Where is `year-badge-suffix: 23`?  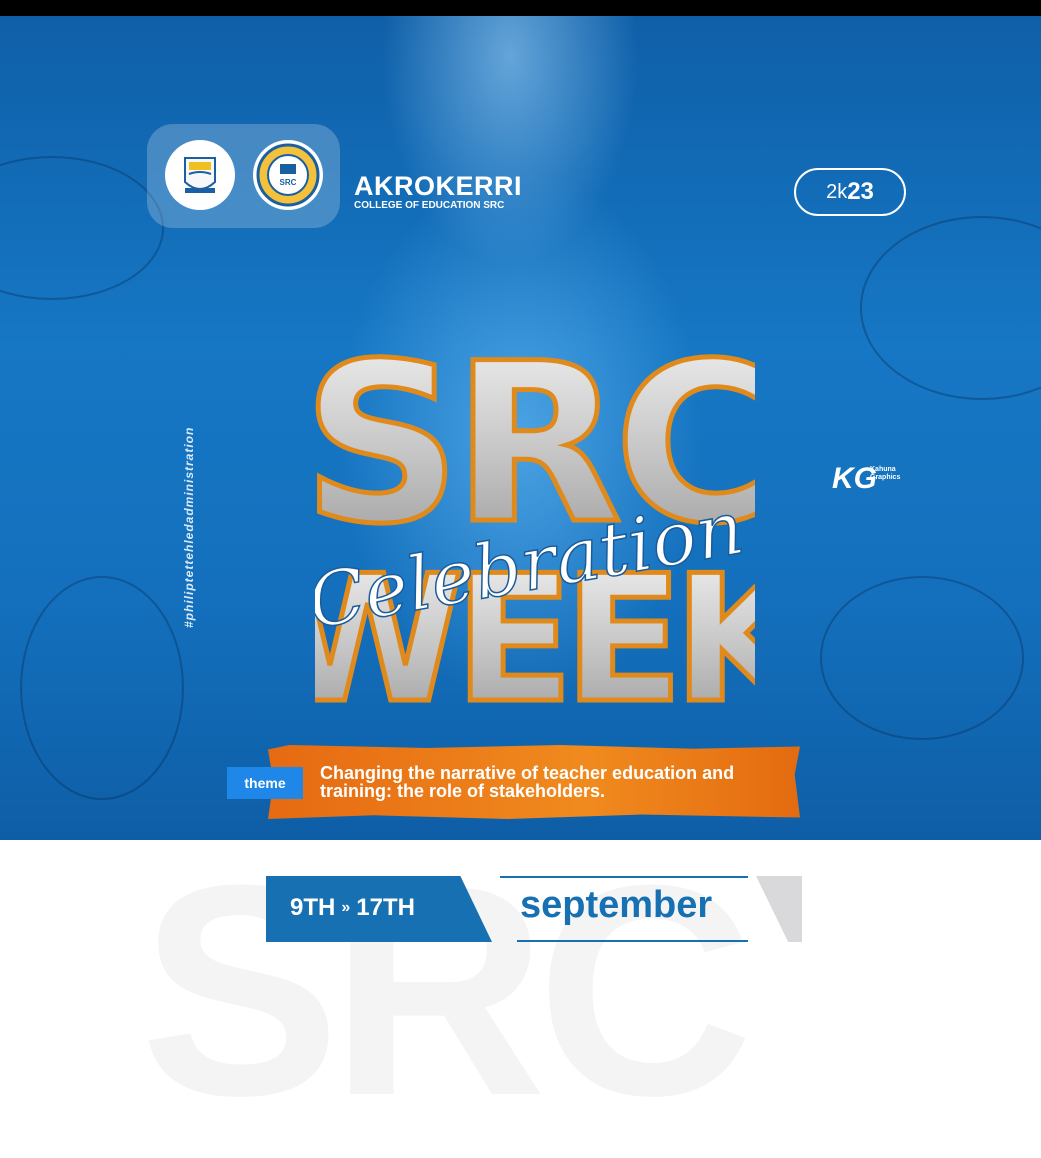
year-badge-suffix: 23 is located at coordinates (860, 191).